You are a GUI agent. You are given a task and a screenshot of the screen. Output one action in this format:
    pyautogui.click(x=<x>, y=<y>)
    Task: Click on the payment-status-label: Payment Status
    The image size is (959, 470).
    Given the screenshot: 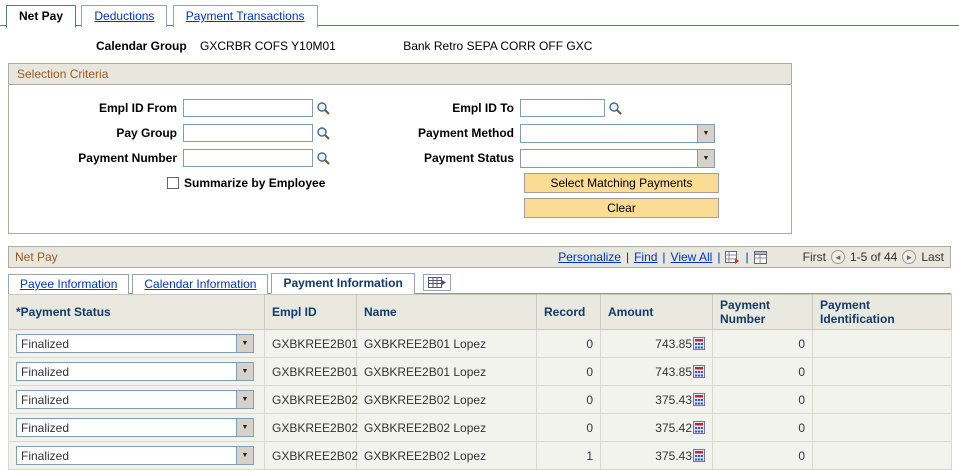 What is the action you would take?
    pyautogui.click(x=468, y=158)
    